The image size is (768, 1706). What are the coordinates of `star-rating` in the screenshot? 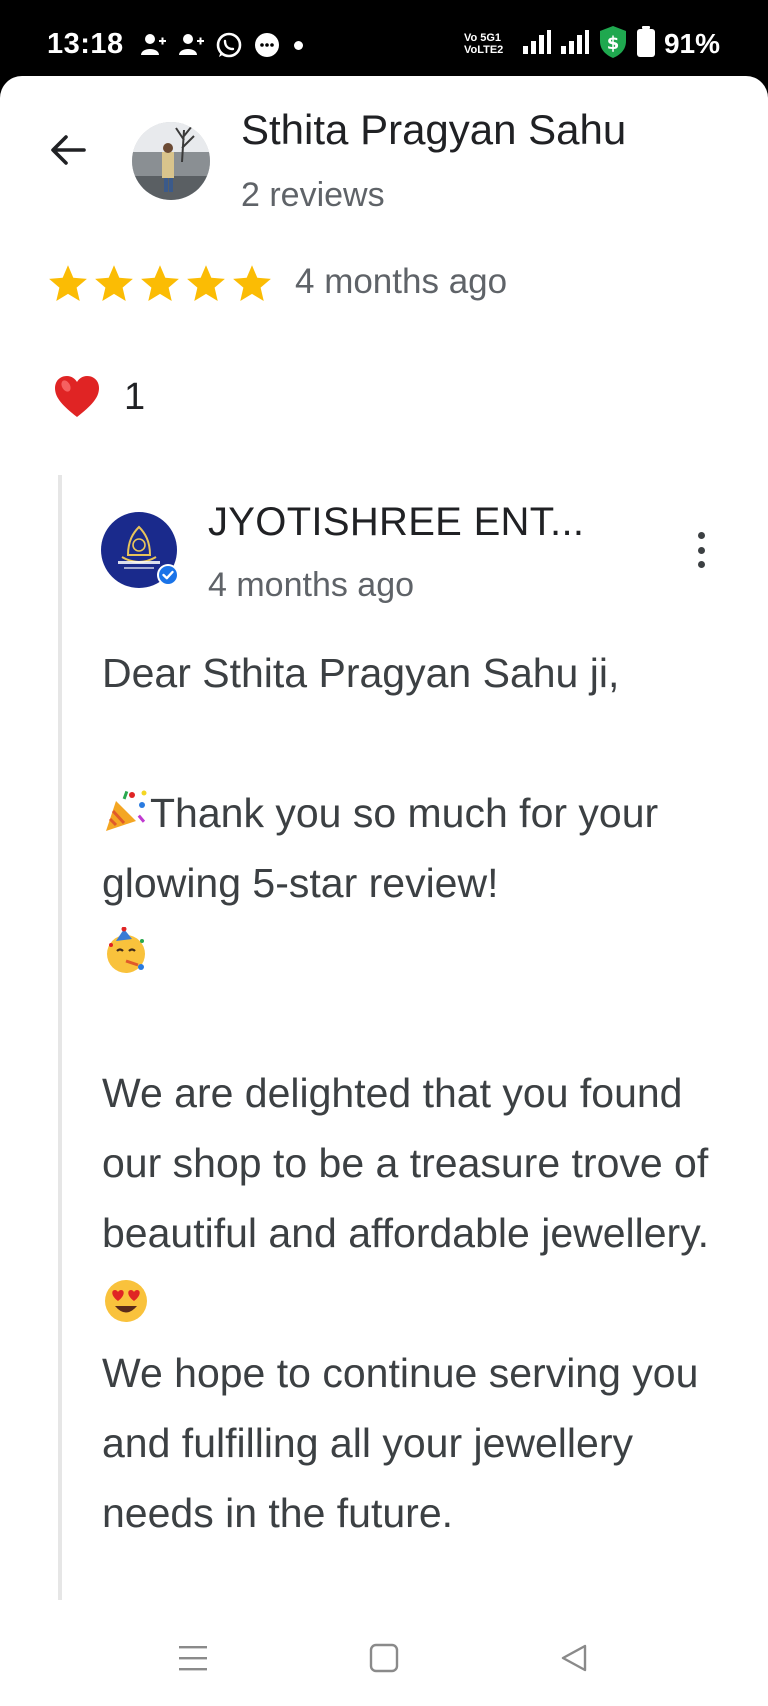 It's located at (160, 284).